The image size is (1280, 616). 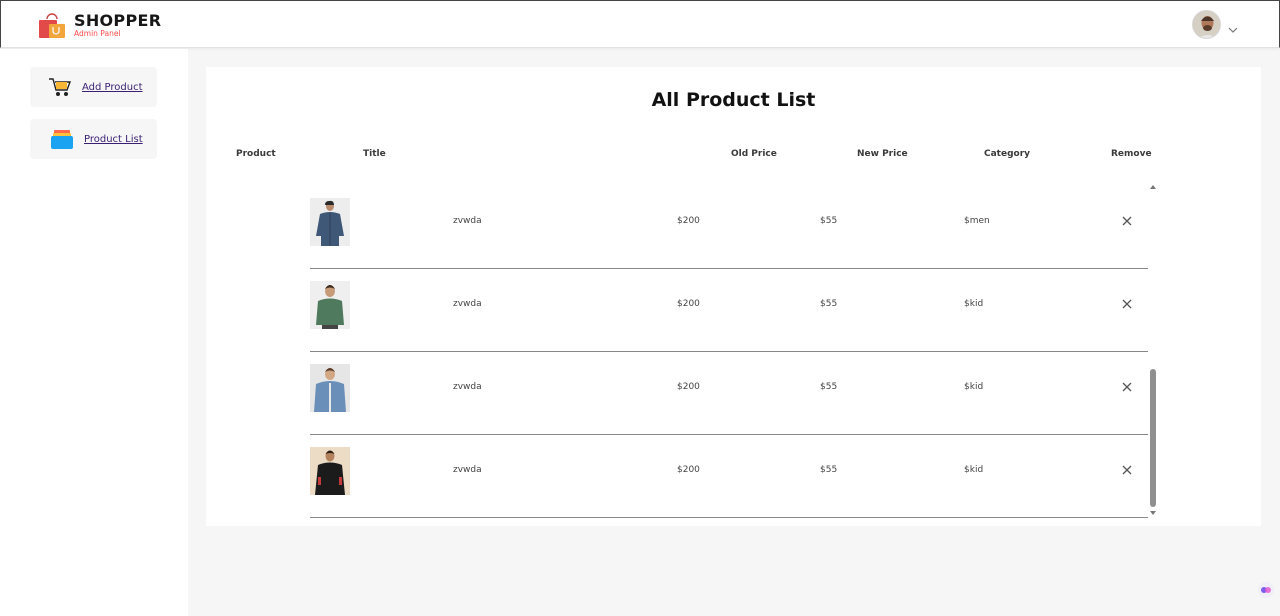 I want to click on page-title: All Product List, so click(x=733, y=100).